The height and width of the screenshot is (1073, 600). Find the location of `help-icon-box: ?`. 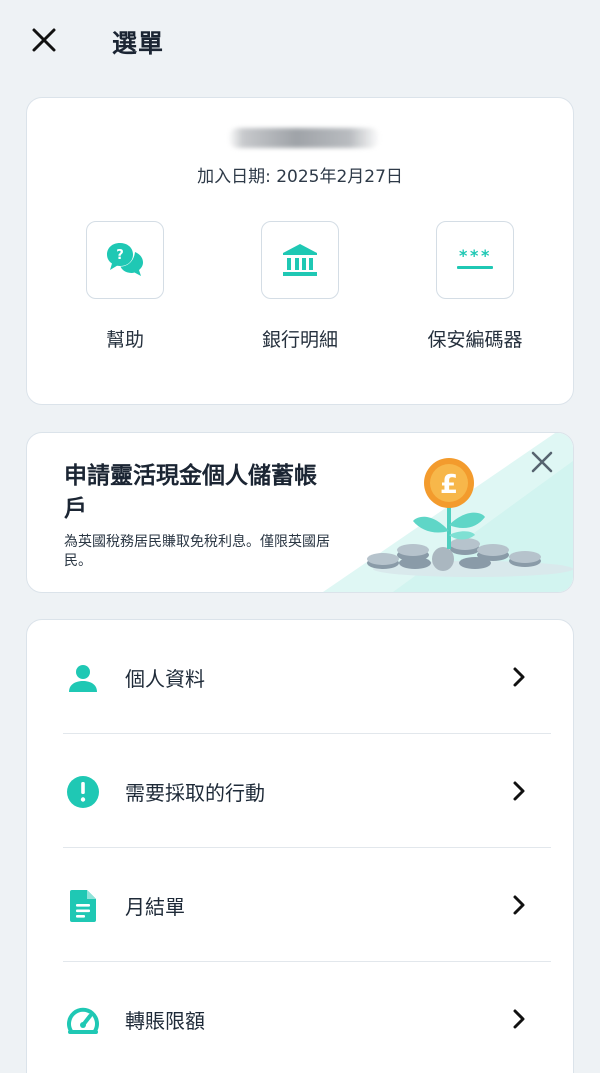

help-icon-box: ? is located at coordinates (125, 260).